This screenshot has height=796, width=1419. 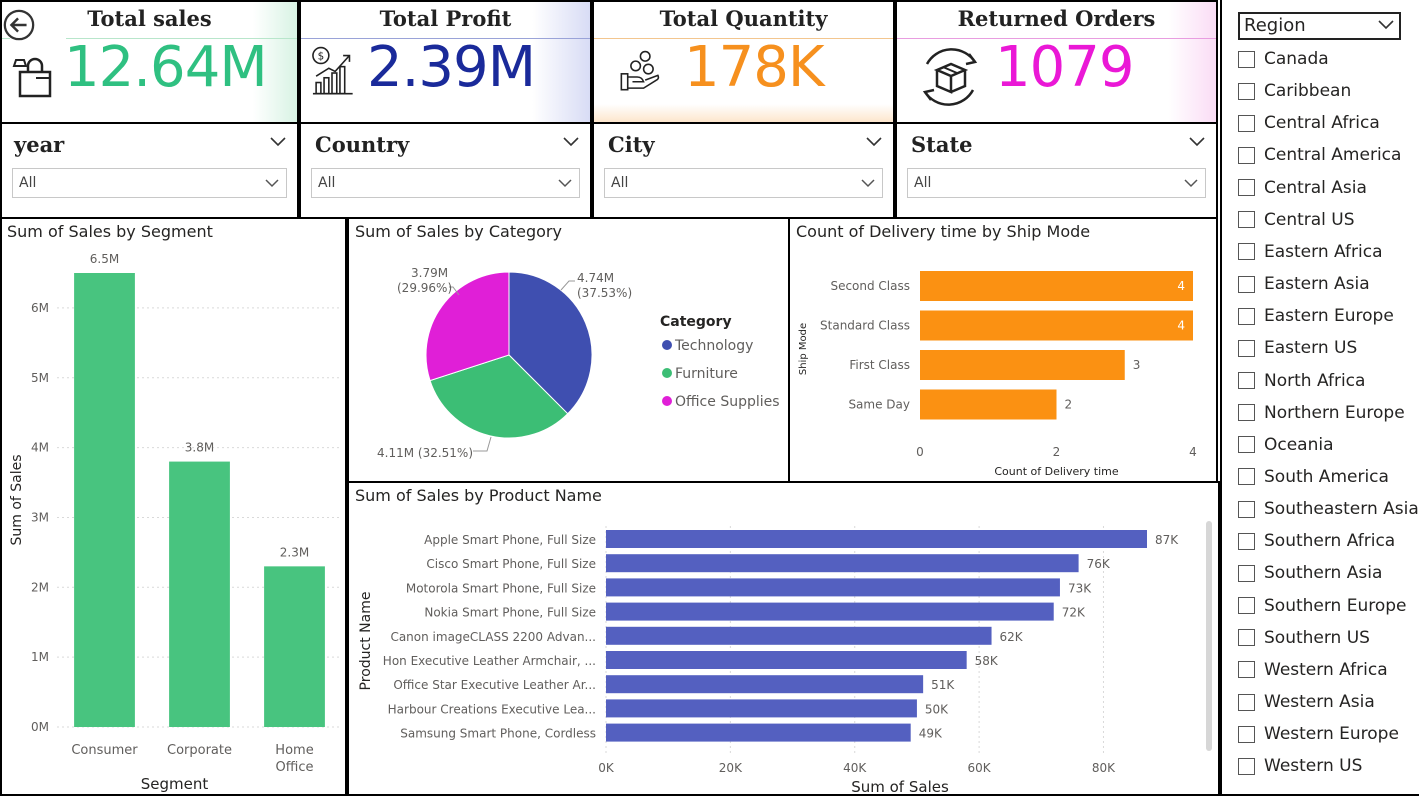 What do you see at coordinates (1309, 123) in the screenshot?
I see `region-option: Central Africa` at bounding box center [1309, 123].